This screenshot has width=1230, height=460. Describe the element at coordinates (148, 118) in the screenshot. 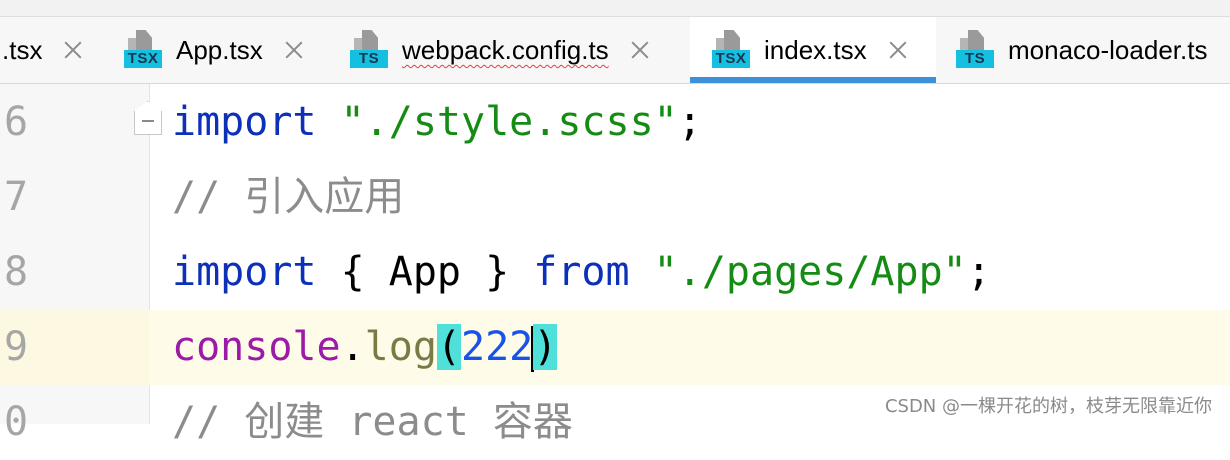

I see `fold-marker-icon` at that location.